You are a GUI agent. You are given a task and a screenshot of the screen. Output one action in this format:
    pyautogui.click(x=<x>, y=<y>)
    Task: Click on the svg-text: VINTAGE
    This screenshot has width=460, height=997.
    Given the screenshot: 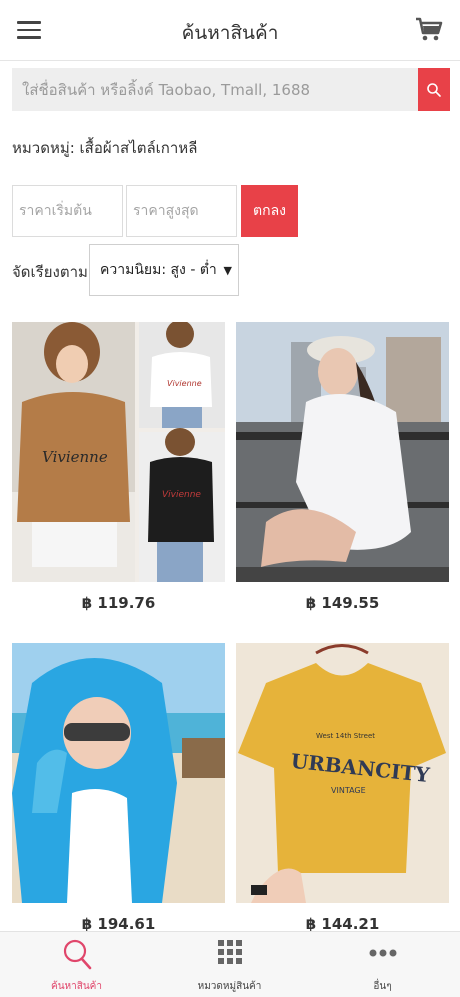 What is the action you would take?
    pyautogui.click(x=348, y=790)
    